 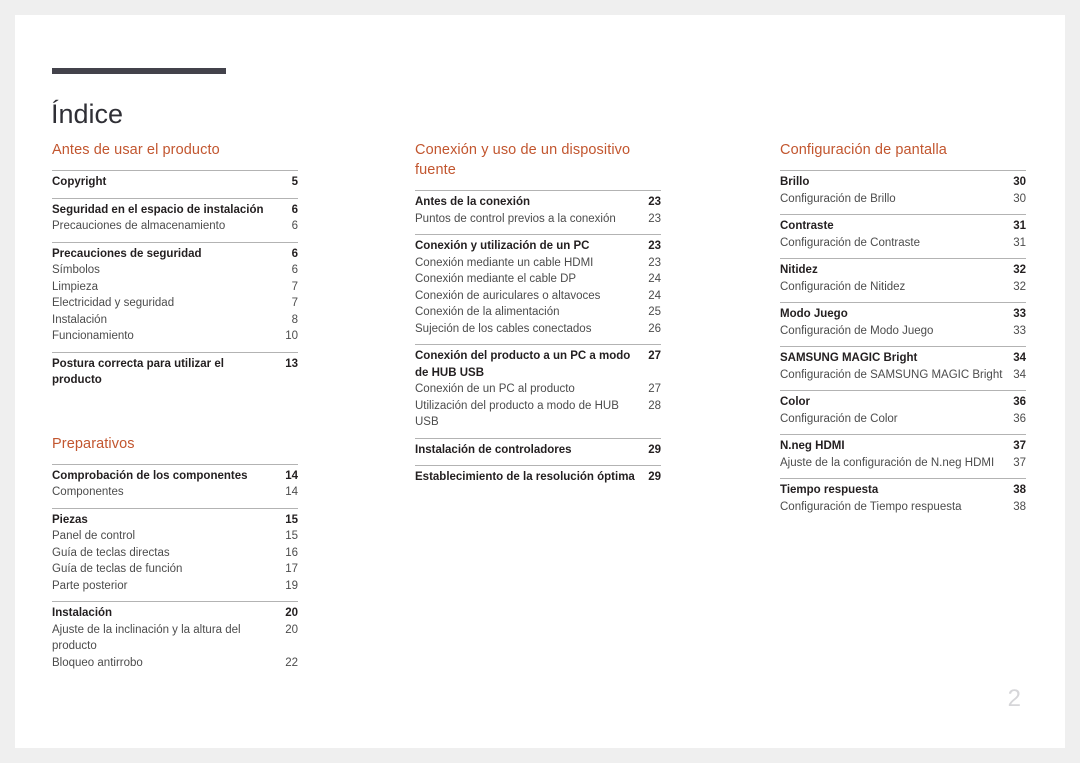 What do you see at coordinates (175, 254) in the screenshot?
I see `toc-entry-main: Precauciones de seguridad 6` at bounding box center [175, 254].